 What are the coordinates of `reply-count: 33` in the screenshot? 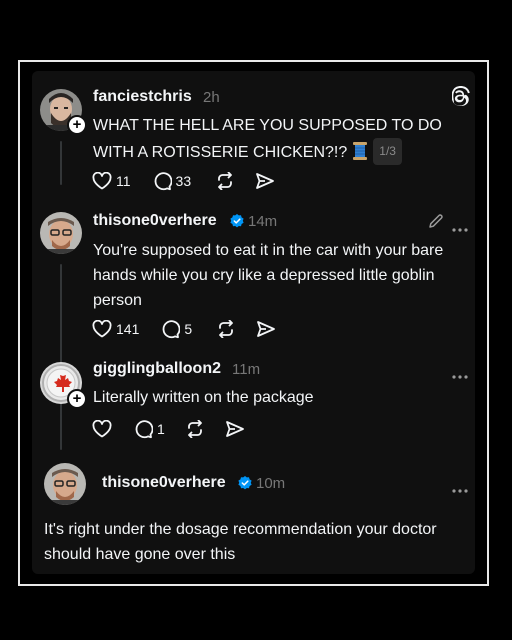 It's located at (183, 181).